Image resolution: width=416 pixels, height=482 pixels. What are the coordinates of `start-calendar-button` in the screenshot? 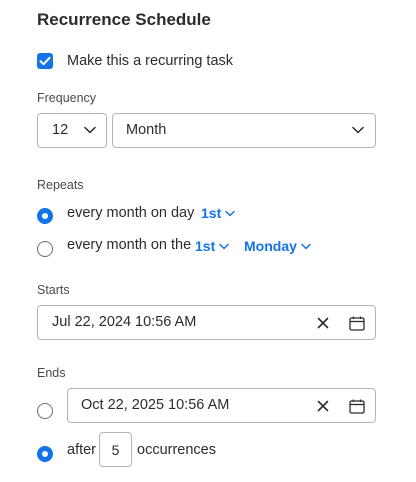 It's located at (357, 323).